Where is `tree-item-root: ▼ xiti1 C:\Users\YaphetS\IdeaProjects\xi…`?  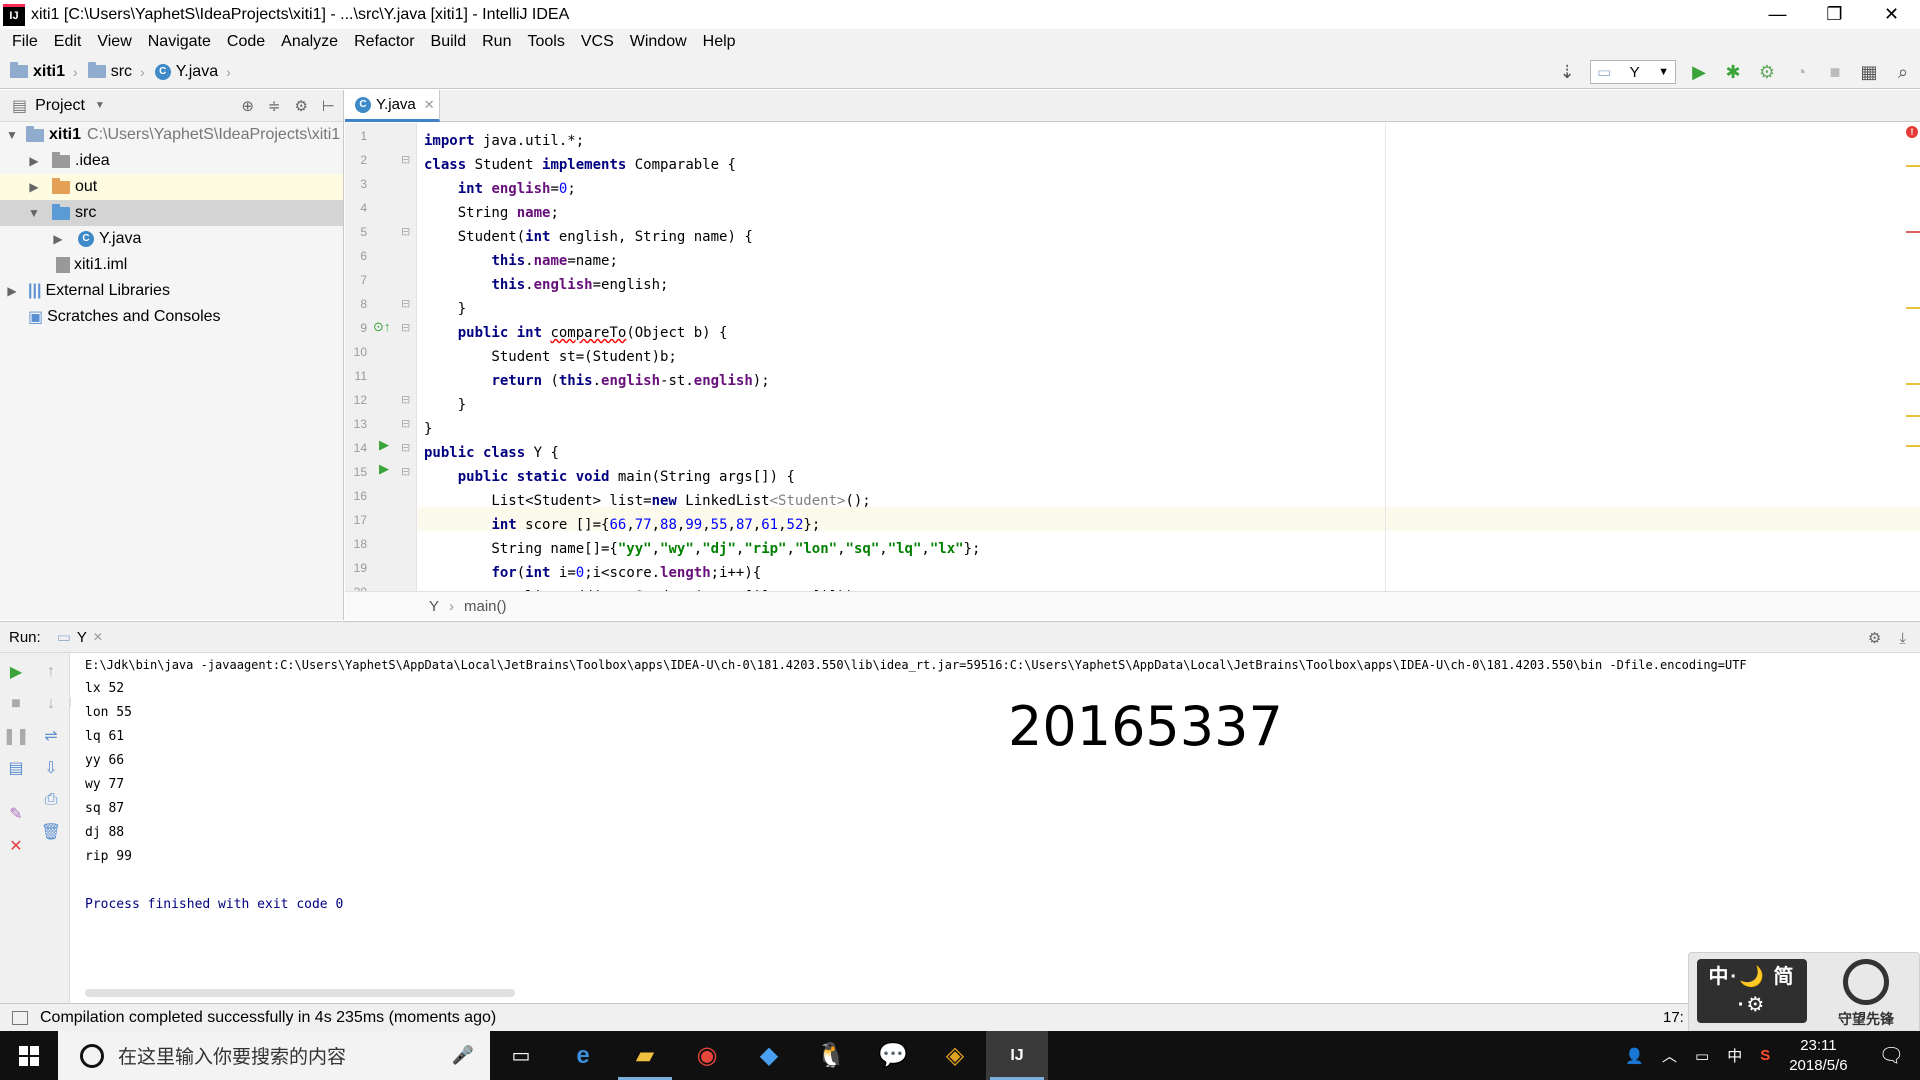
tree-item-root: ▼ xiti1 C:\Users\YaphetS\IdeaProjects\xi… is located at coordinates (171, 135).